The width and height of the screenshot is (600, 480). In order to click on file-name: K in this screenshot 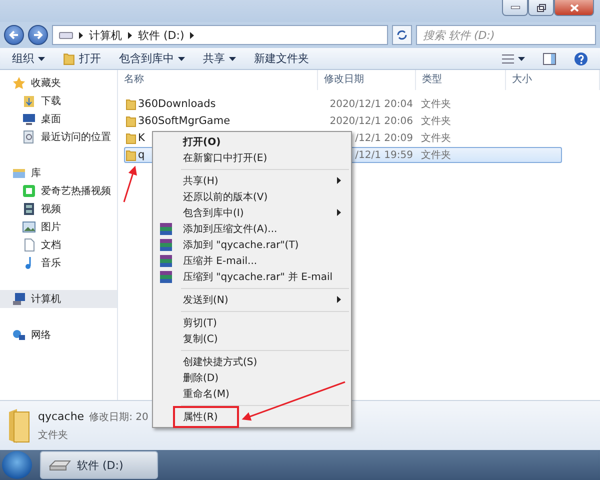, I will do `click(141, 138)`.